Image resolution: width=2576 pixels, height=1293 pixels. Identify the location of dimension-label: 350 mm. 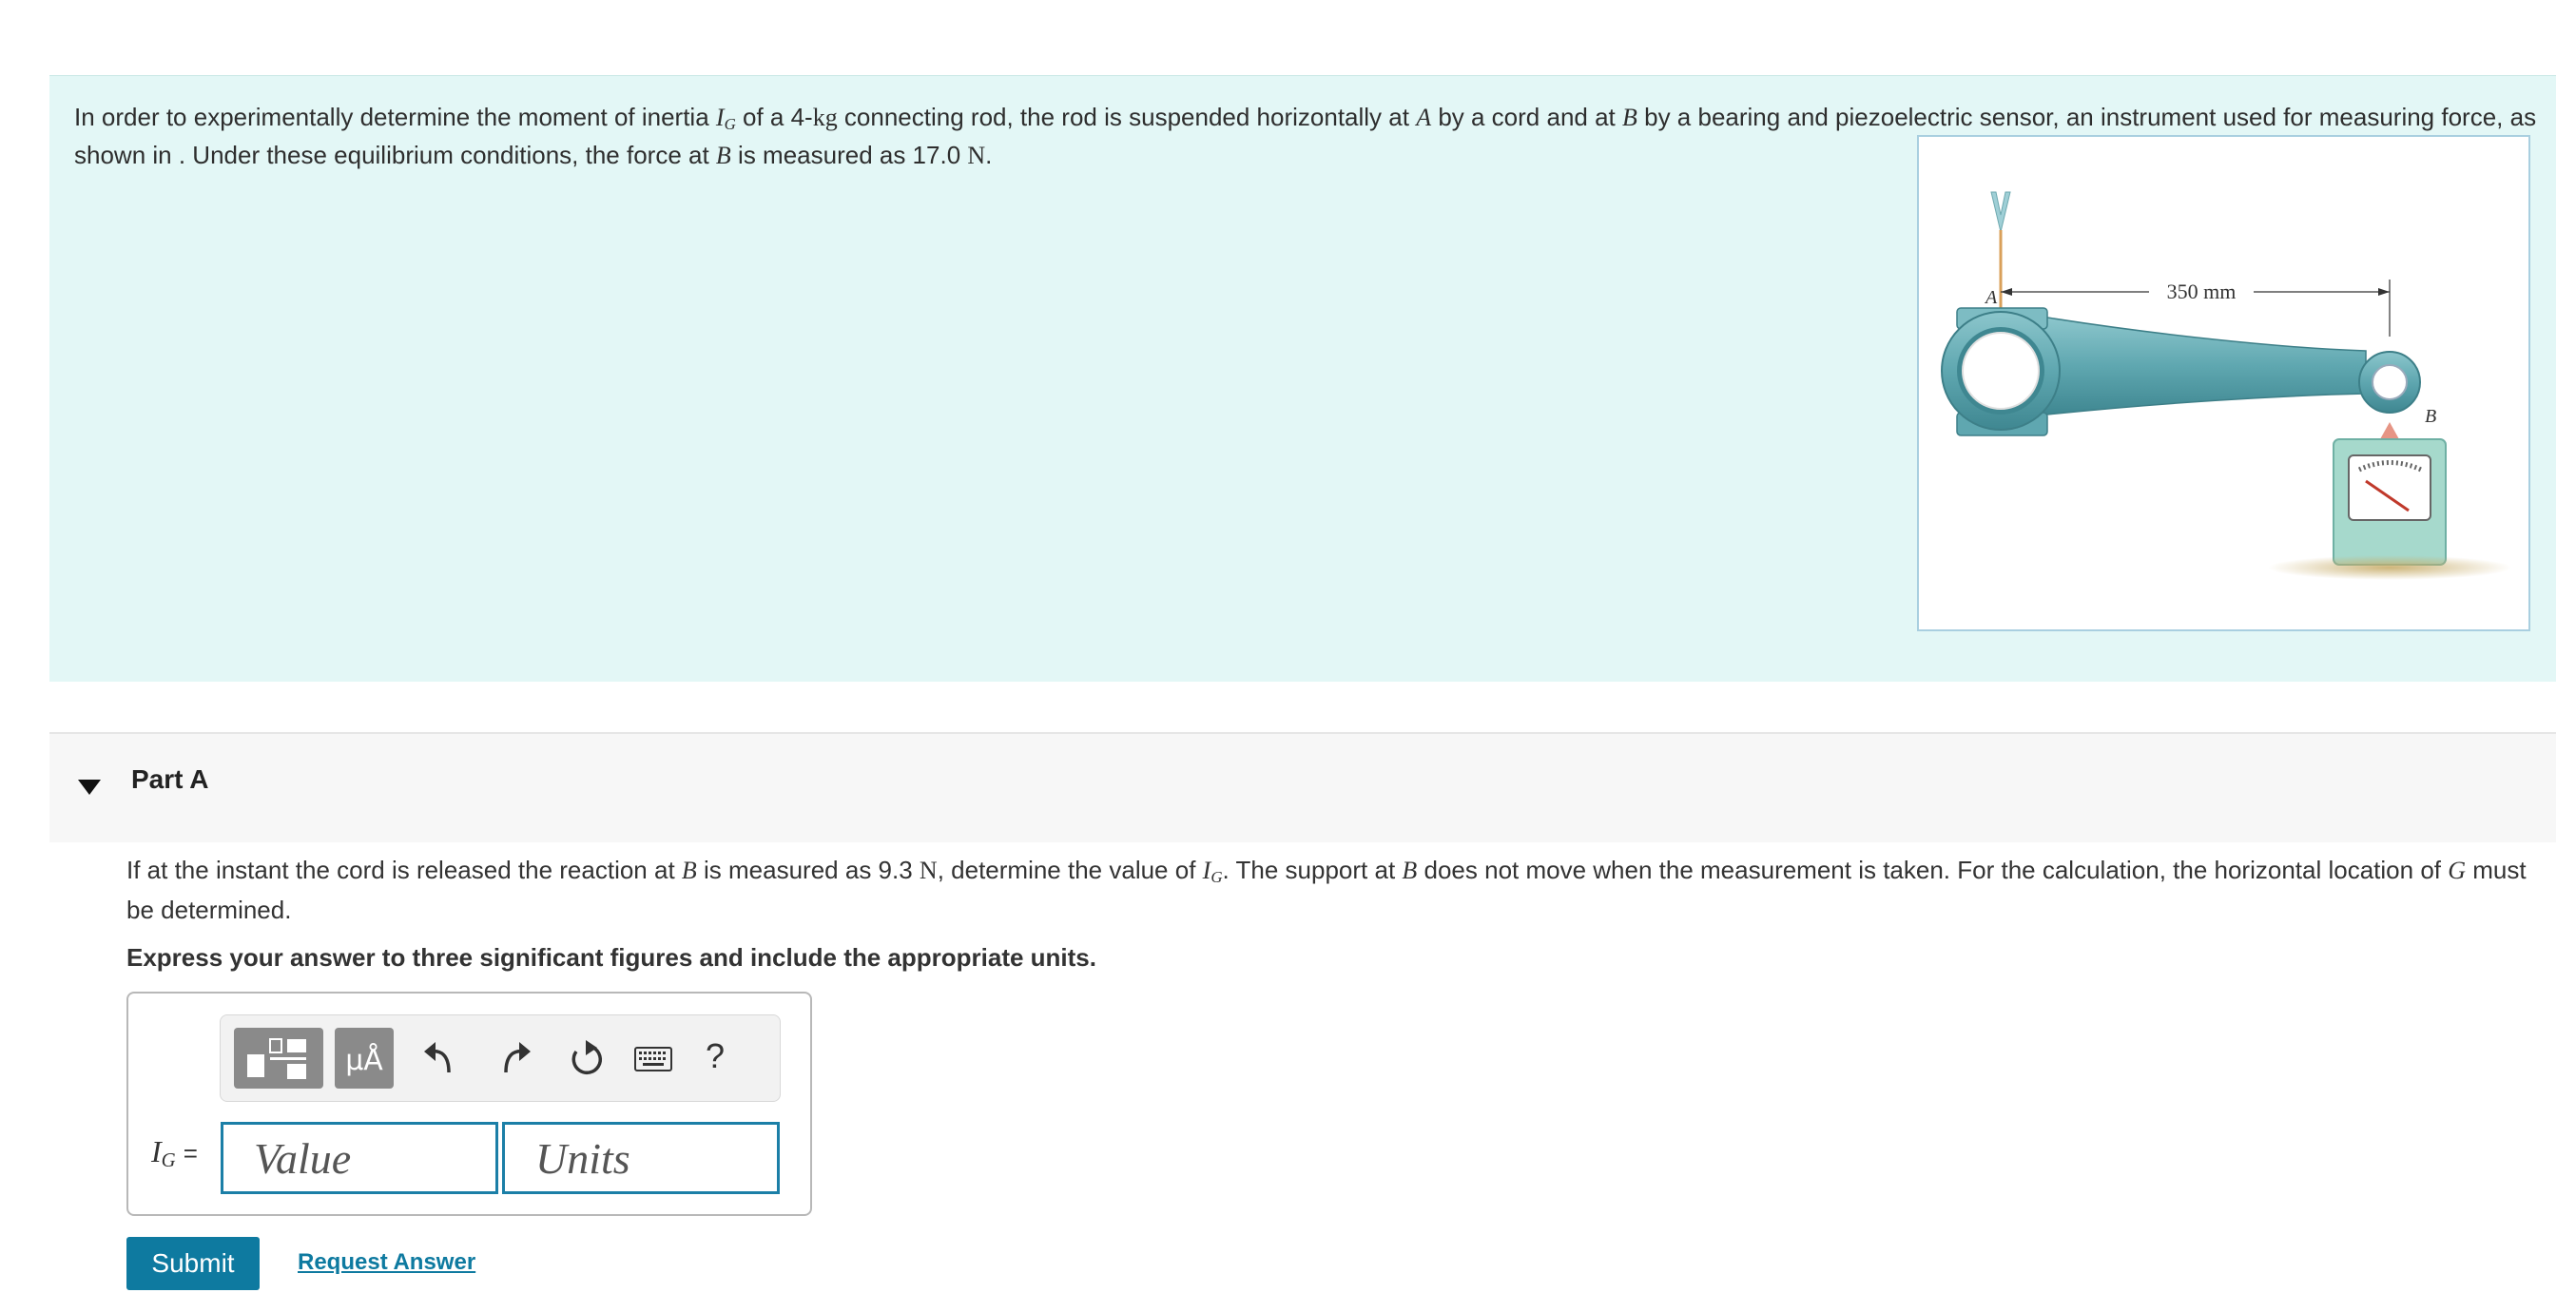
(2202, 291).